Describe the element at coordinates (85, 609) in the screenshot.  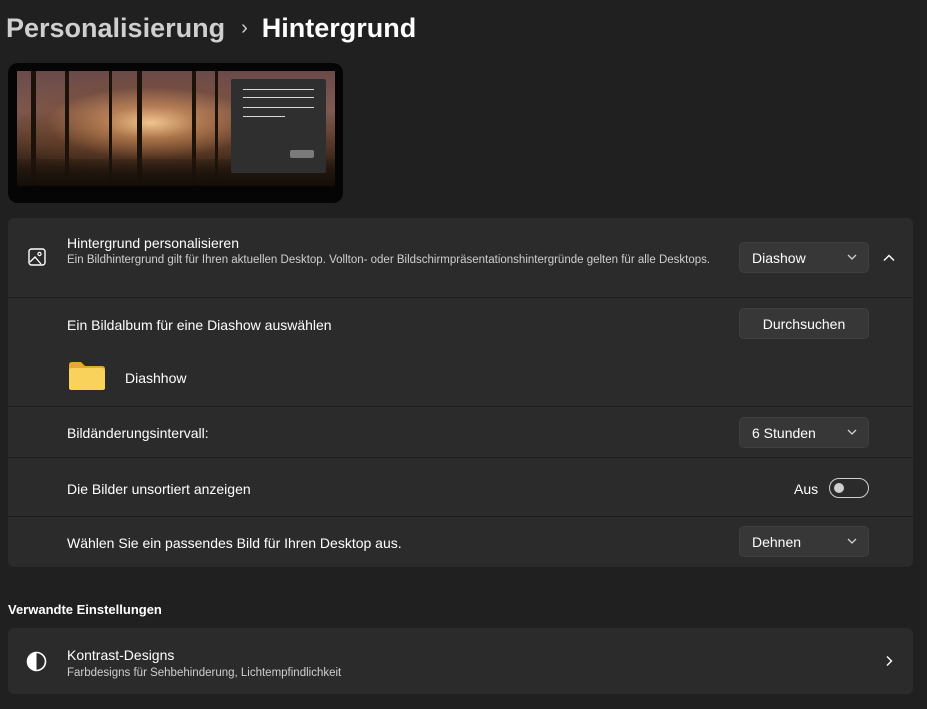
I see `related-settings-heading: Verwandte Einstellungen` at that location.